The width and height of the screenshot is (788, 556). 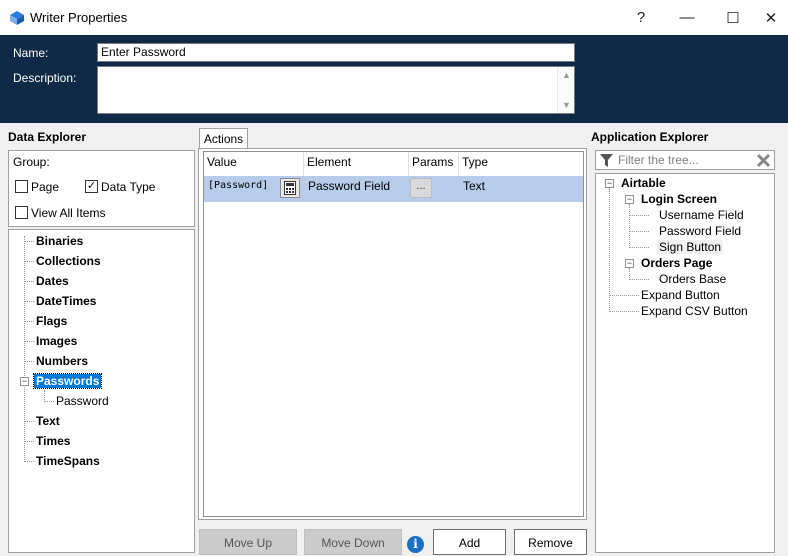 What do you see at coordinates (415, 544) in the screenshot?
I see `info-icon: i` at bounding box center [415, 544].